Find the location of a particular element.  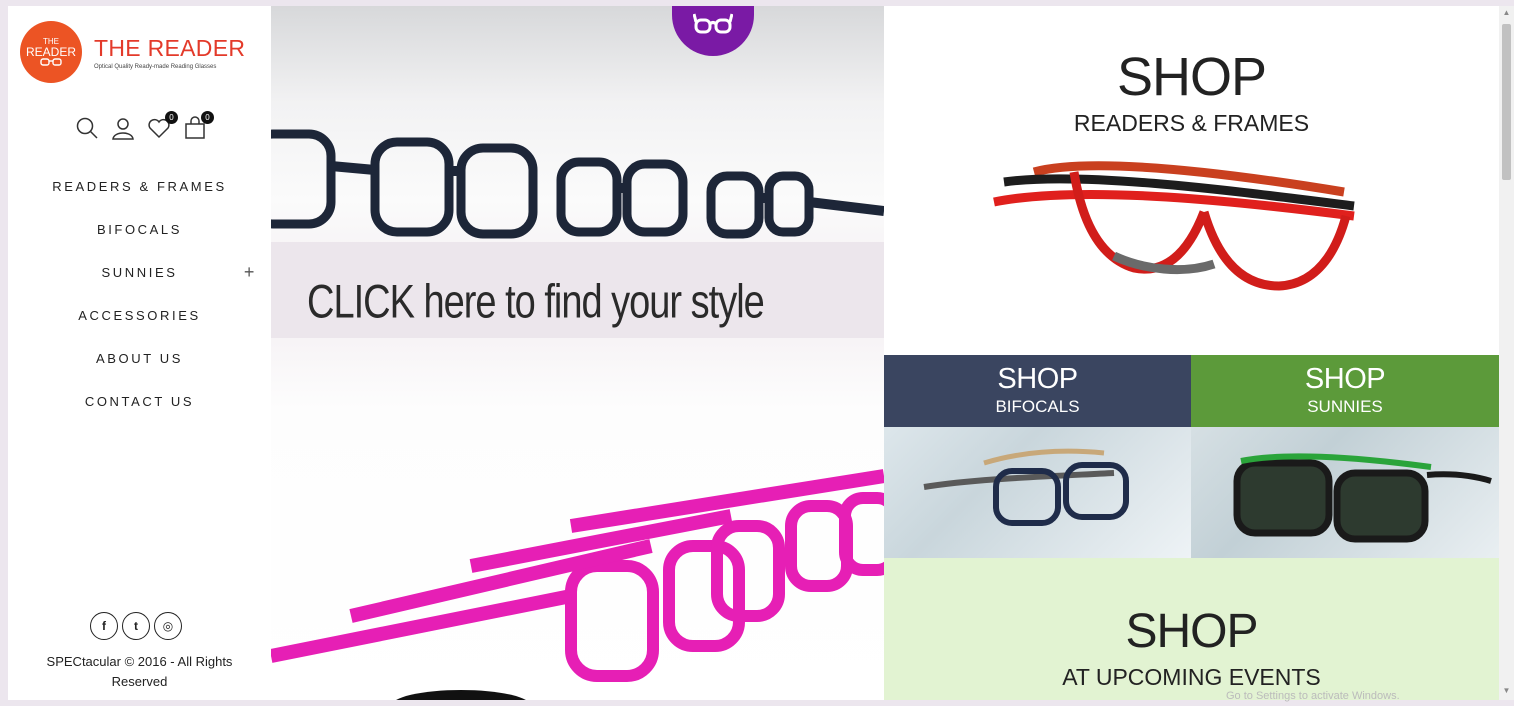

search-button is located at coordinates (87, 128).